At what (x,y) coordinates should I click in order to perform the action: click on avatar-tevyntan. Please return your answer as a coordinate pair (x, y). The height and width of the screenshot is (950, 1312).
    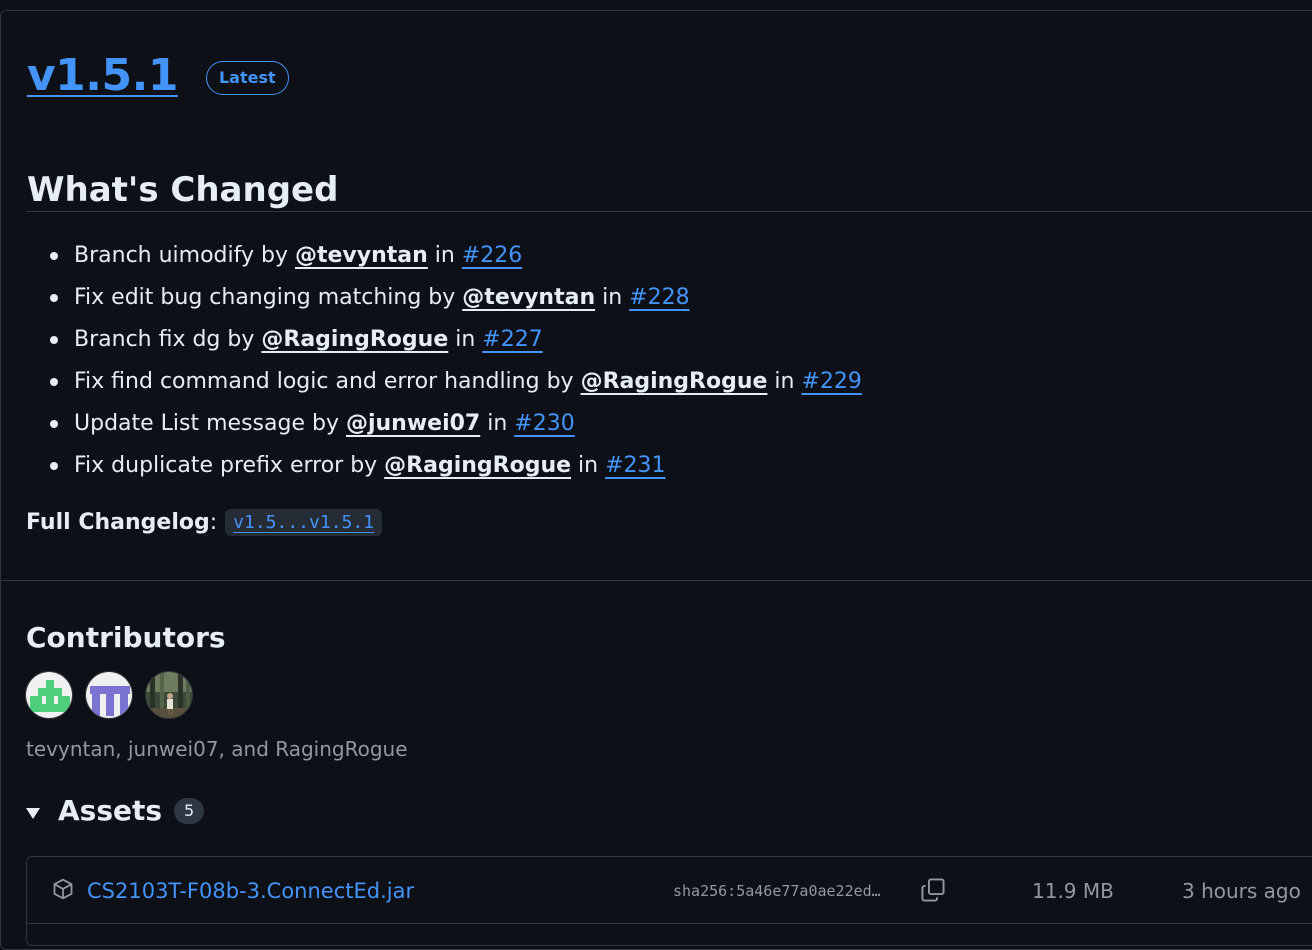
    Looking at the image, I should click on (49, 695).